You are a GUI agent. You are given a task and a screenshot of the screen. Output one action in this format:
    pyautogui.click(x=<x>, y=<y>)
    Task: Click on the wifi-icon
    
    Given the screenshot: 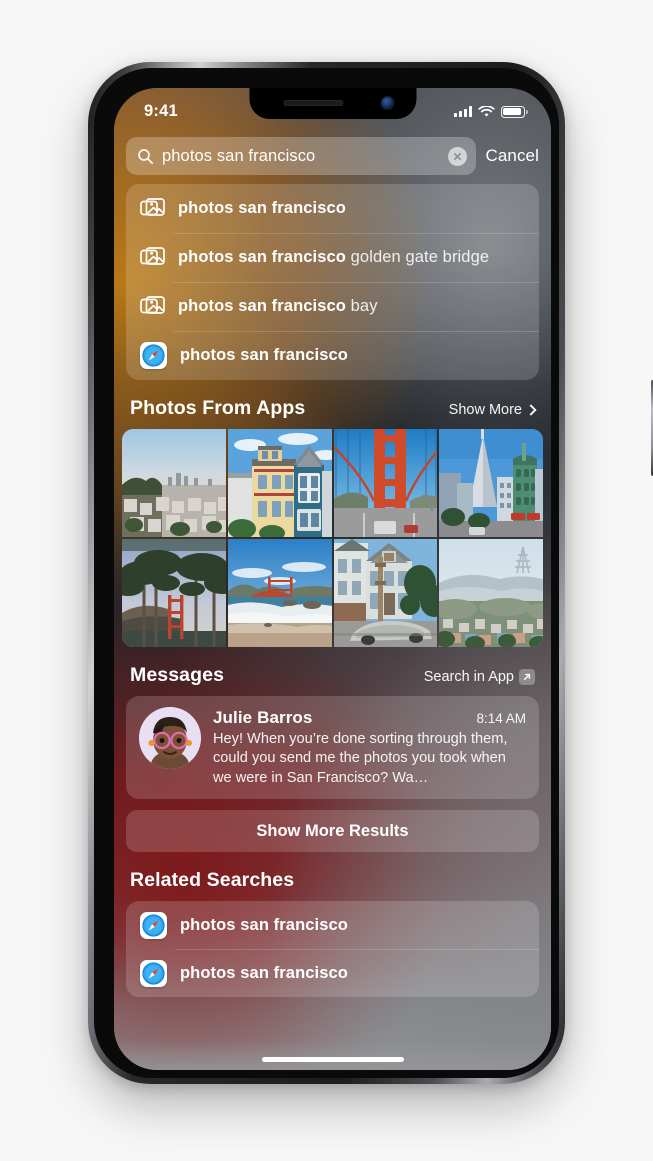 What is the action you would take?
    pyautogui.click(x=486, y=111)
    